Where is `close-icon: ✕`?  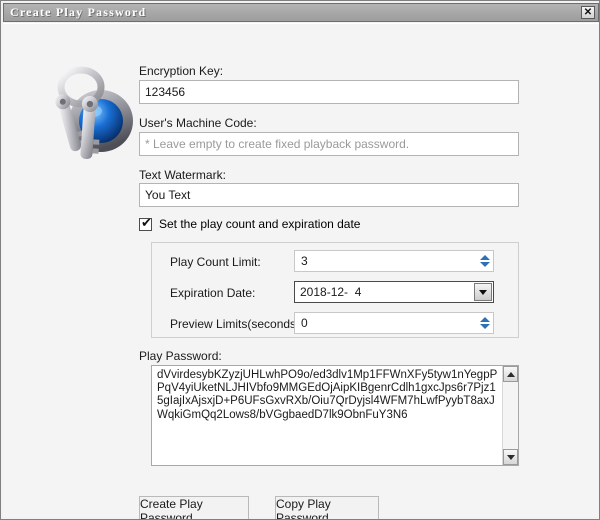
close-icon: ✕ is located at coordinates (588, 12).